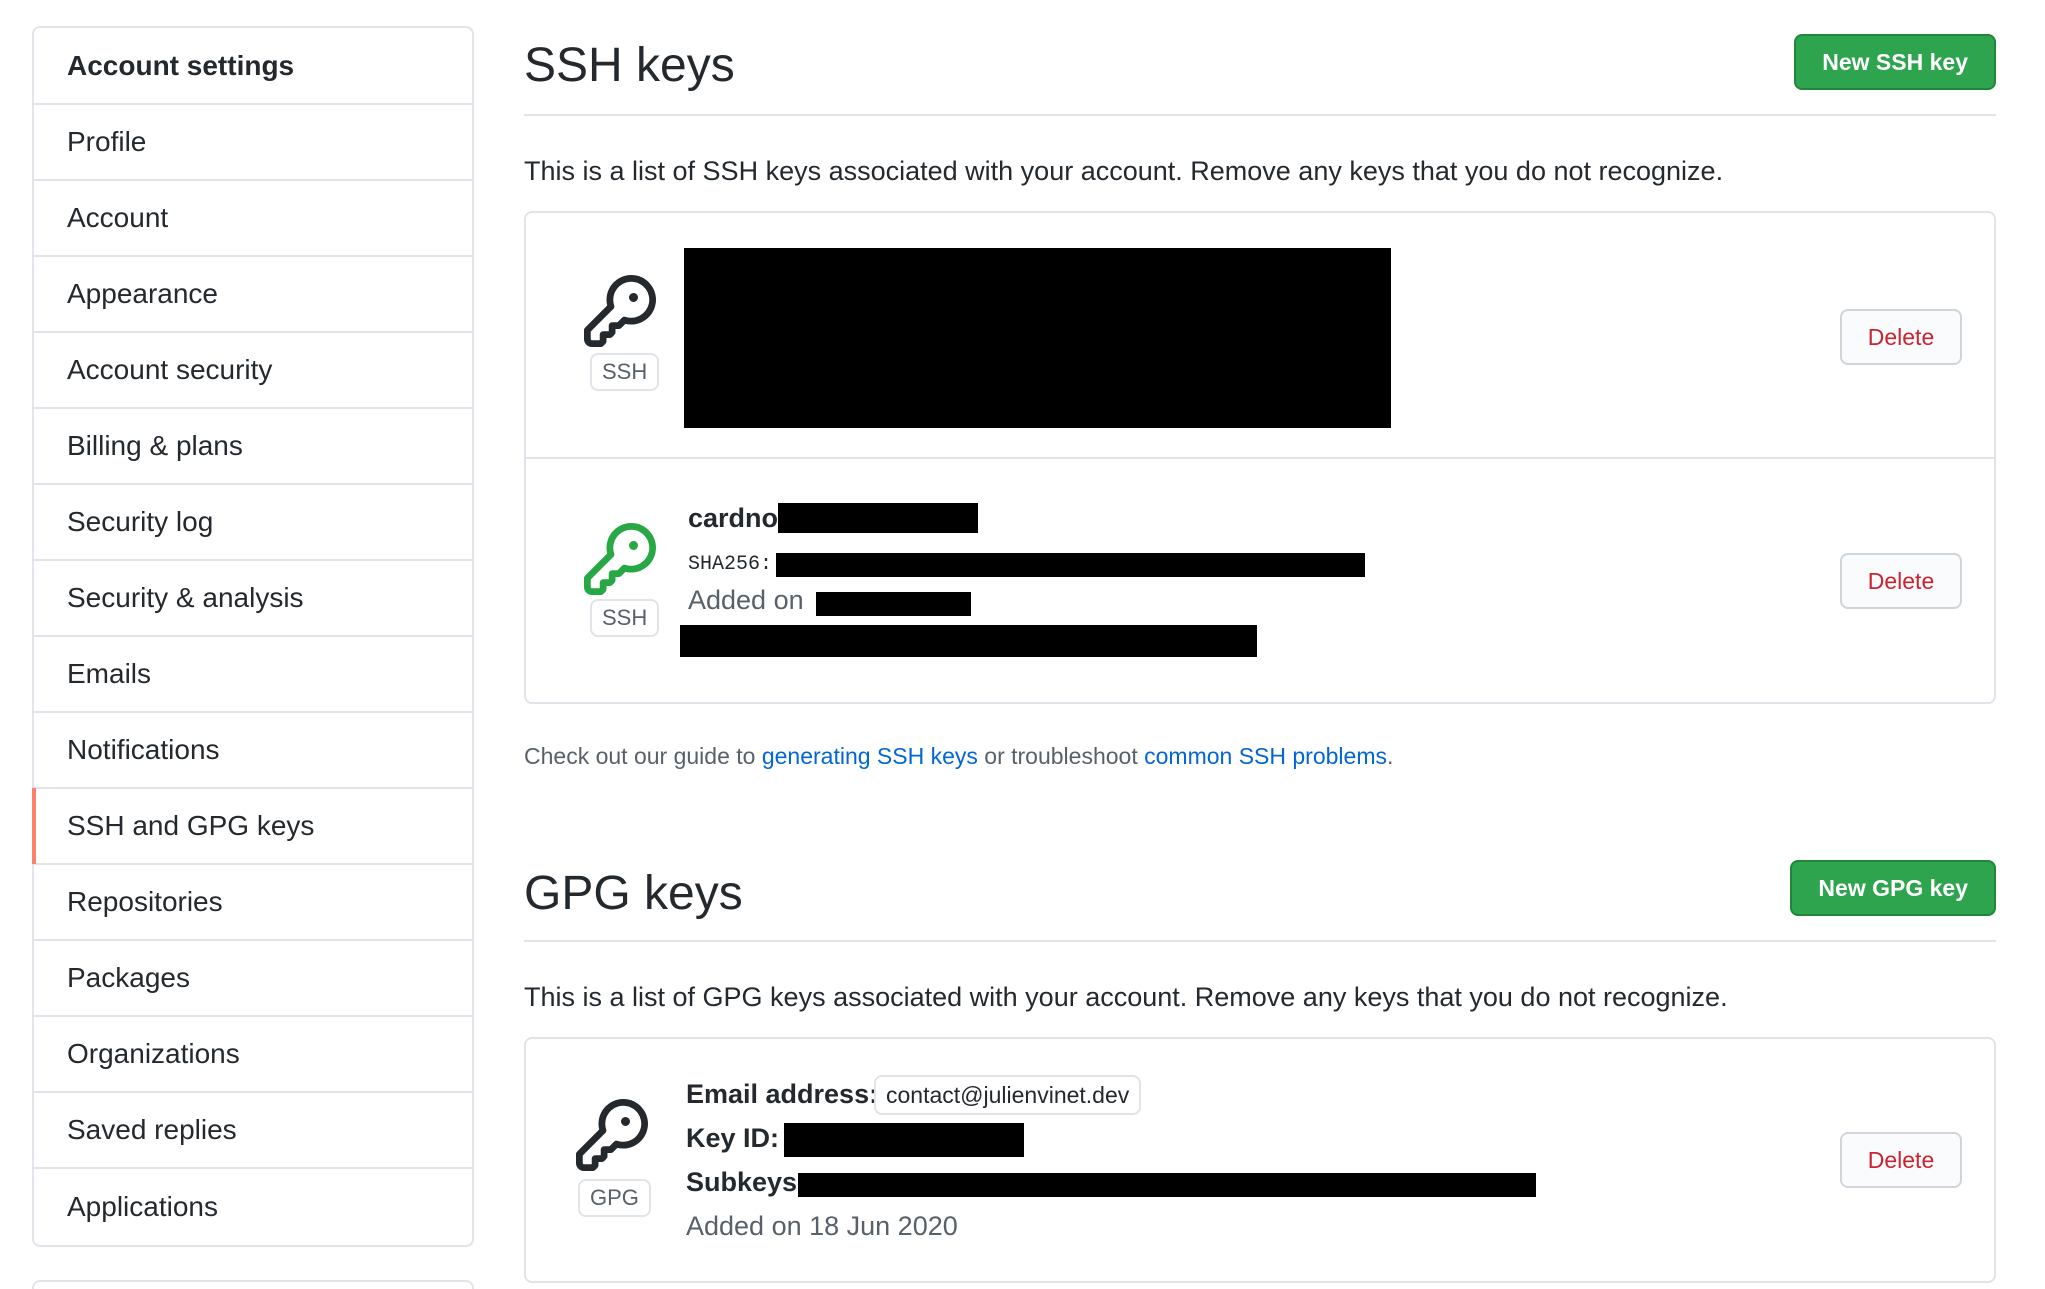 This screenshot has height=1289, width=2045. What do you see at coordinates (253, 903) in the screenshot?
I see `sidebar-item-repositories: Repositories` at bounding box center [253, 903].